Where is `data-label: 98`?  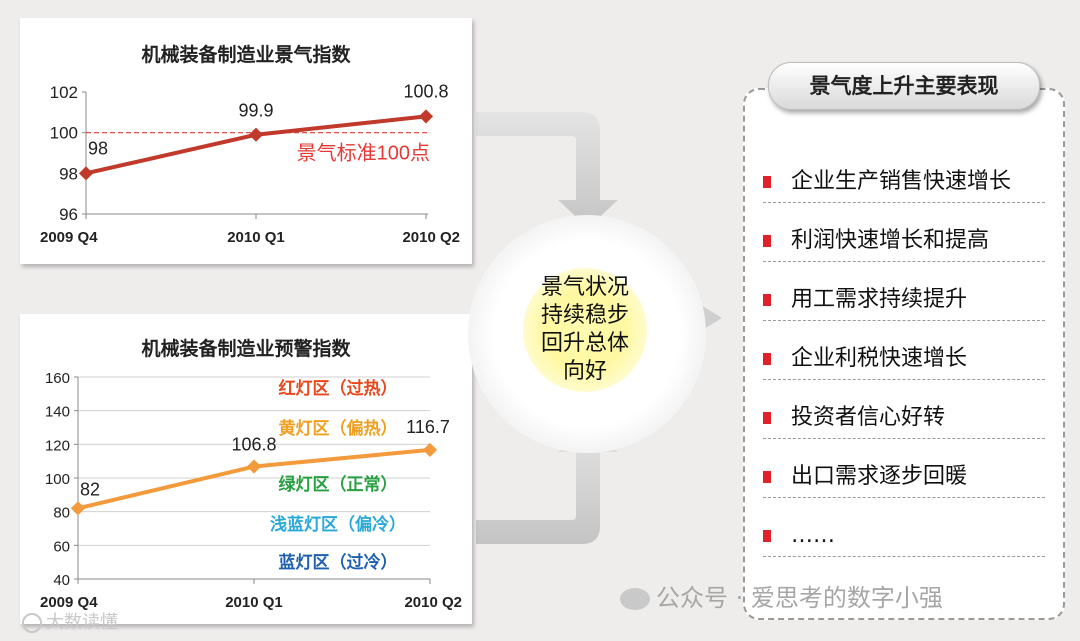 data-label: 98 is located at coordinates (98, 148).